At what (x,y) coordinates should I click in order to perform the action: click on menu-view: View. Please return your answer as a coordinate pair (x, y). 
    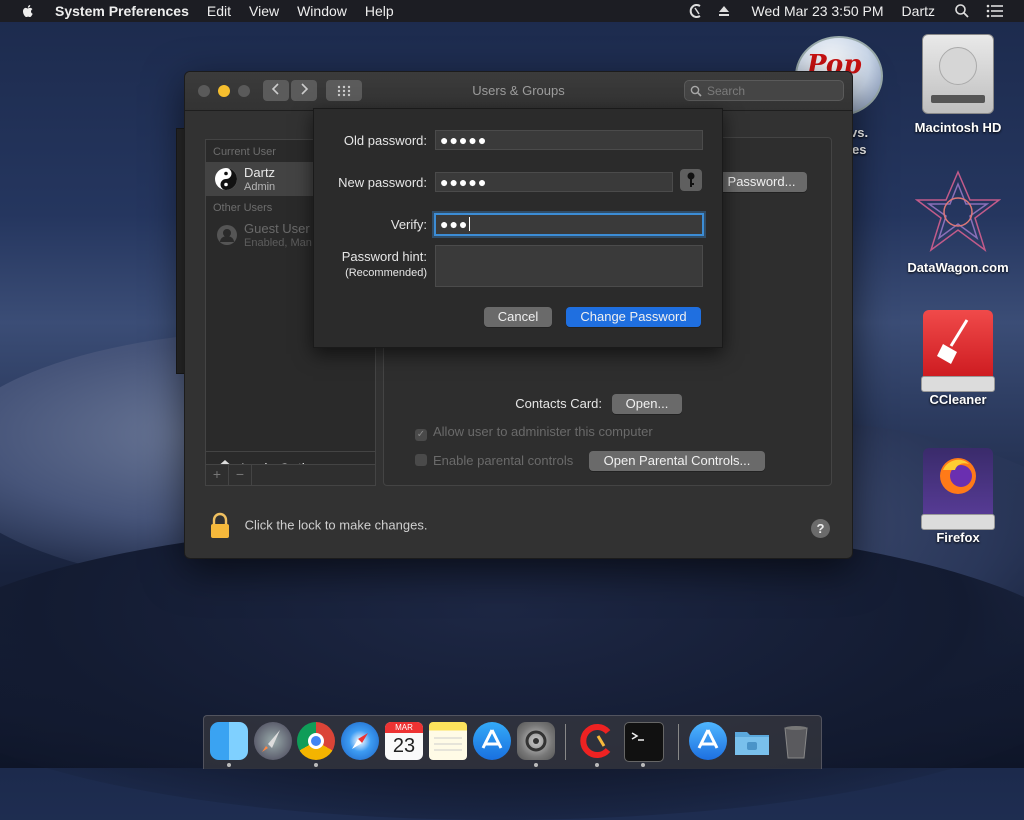
    Looking at the image, I should click on (264, 11).